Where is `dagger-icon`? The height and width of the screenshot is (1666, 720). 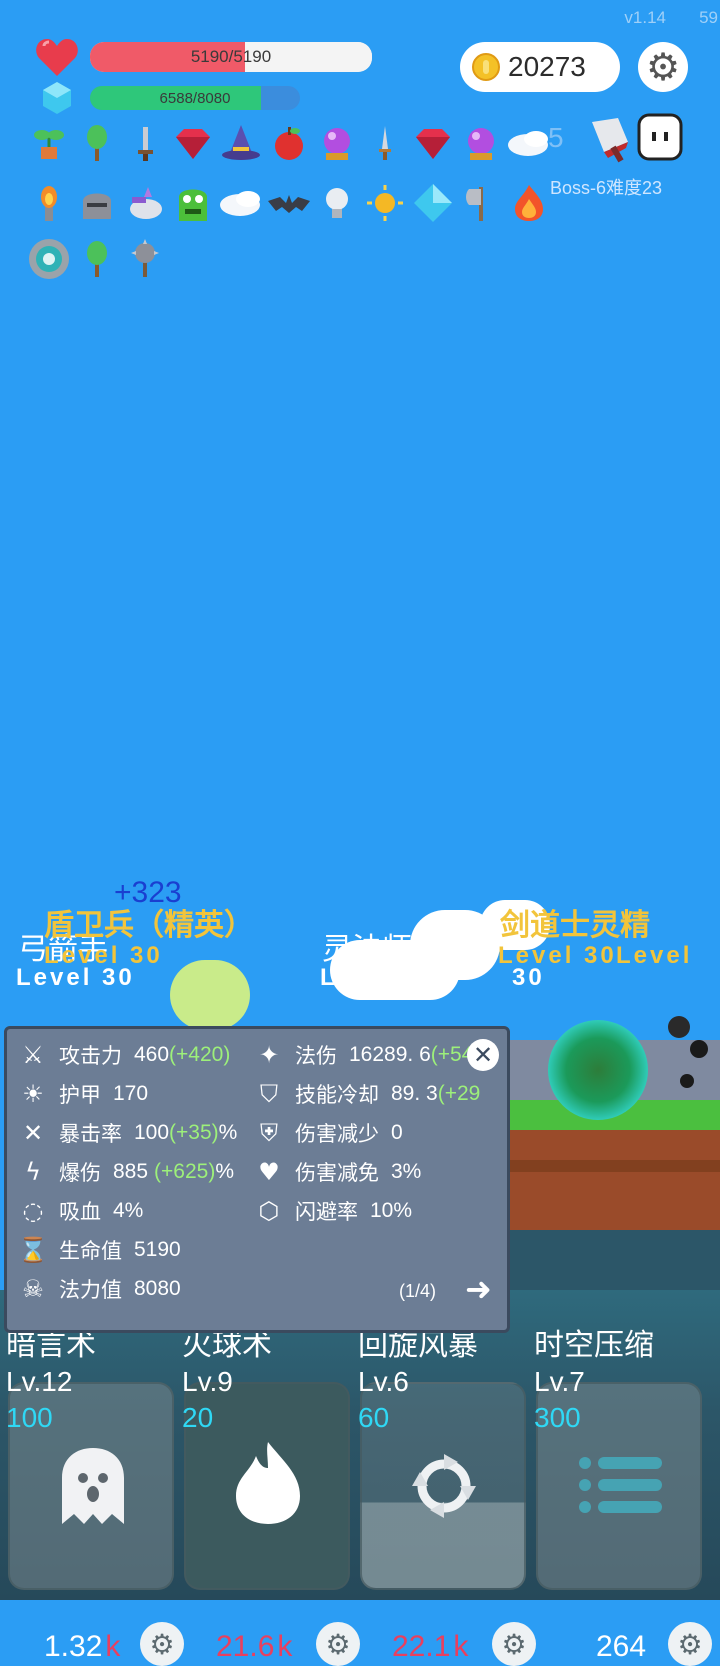
dagger-icon is located at coordinates (385, 143).